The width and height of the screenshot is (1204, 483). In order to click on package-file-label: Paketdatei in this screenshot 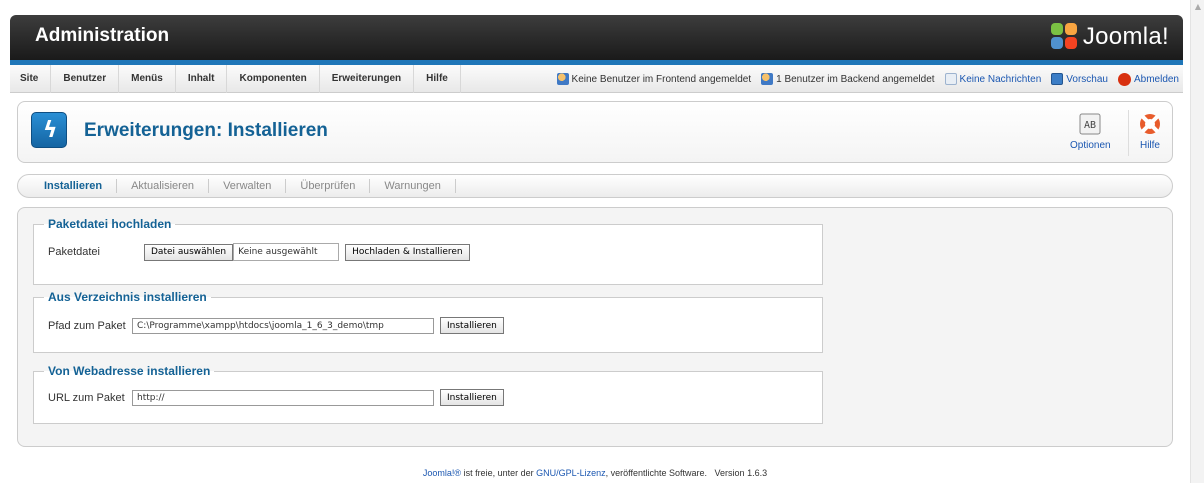, I will do `click(74, 252)`.